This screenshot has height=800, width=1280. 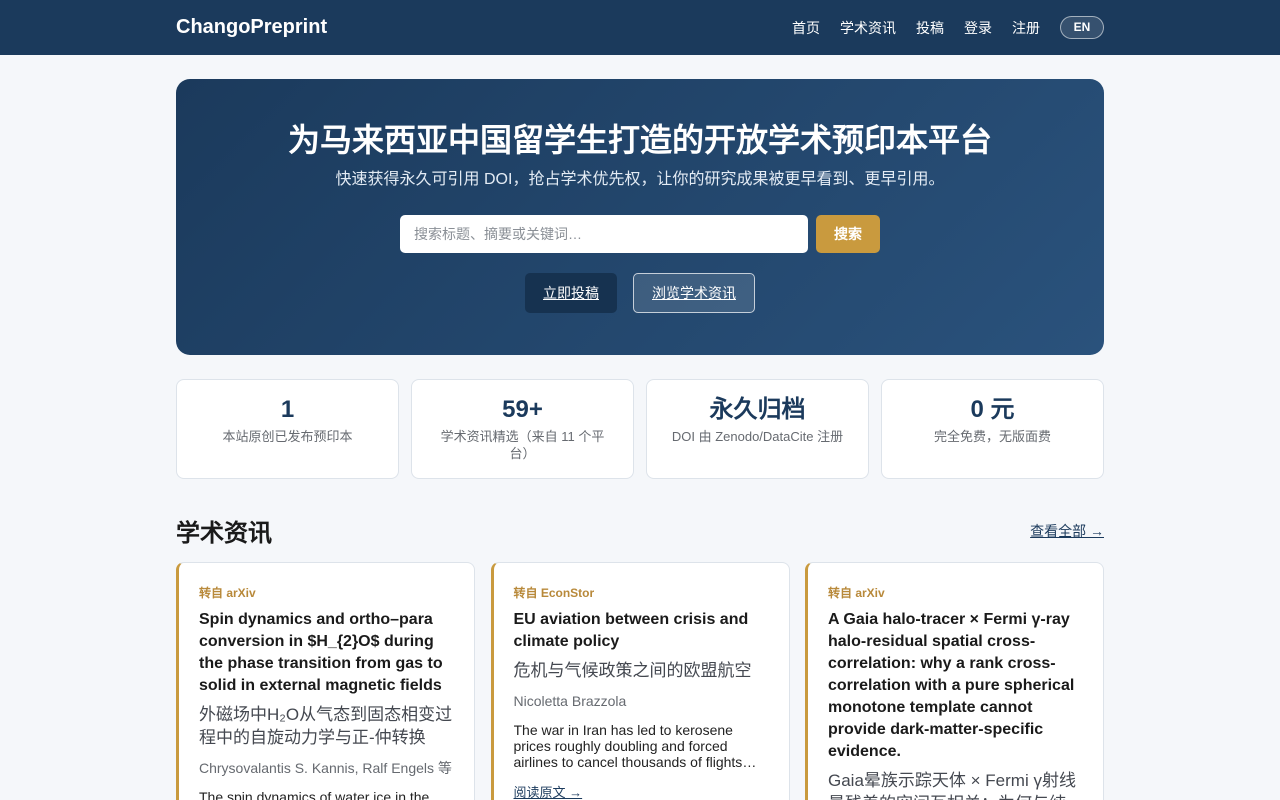 What do you see at coordinates (287, 436) in the screenshot?
I see `stat-label: 本站原创已发布预印本` at bounding box center [287, 436].